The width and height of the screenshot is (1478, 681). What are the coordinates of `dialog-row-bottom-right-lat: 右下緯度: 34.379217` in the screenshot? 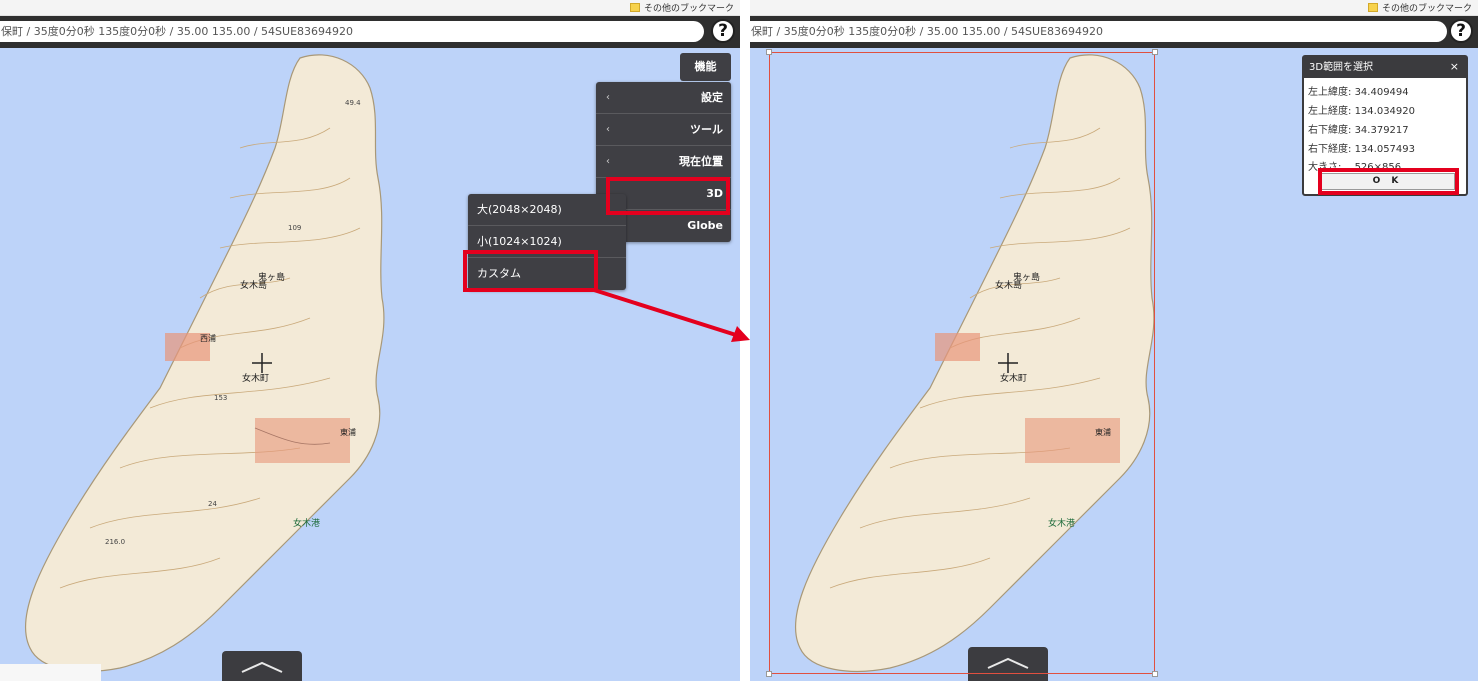 It's located at (1358, 128).